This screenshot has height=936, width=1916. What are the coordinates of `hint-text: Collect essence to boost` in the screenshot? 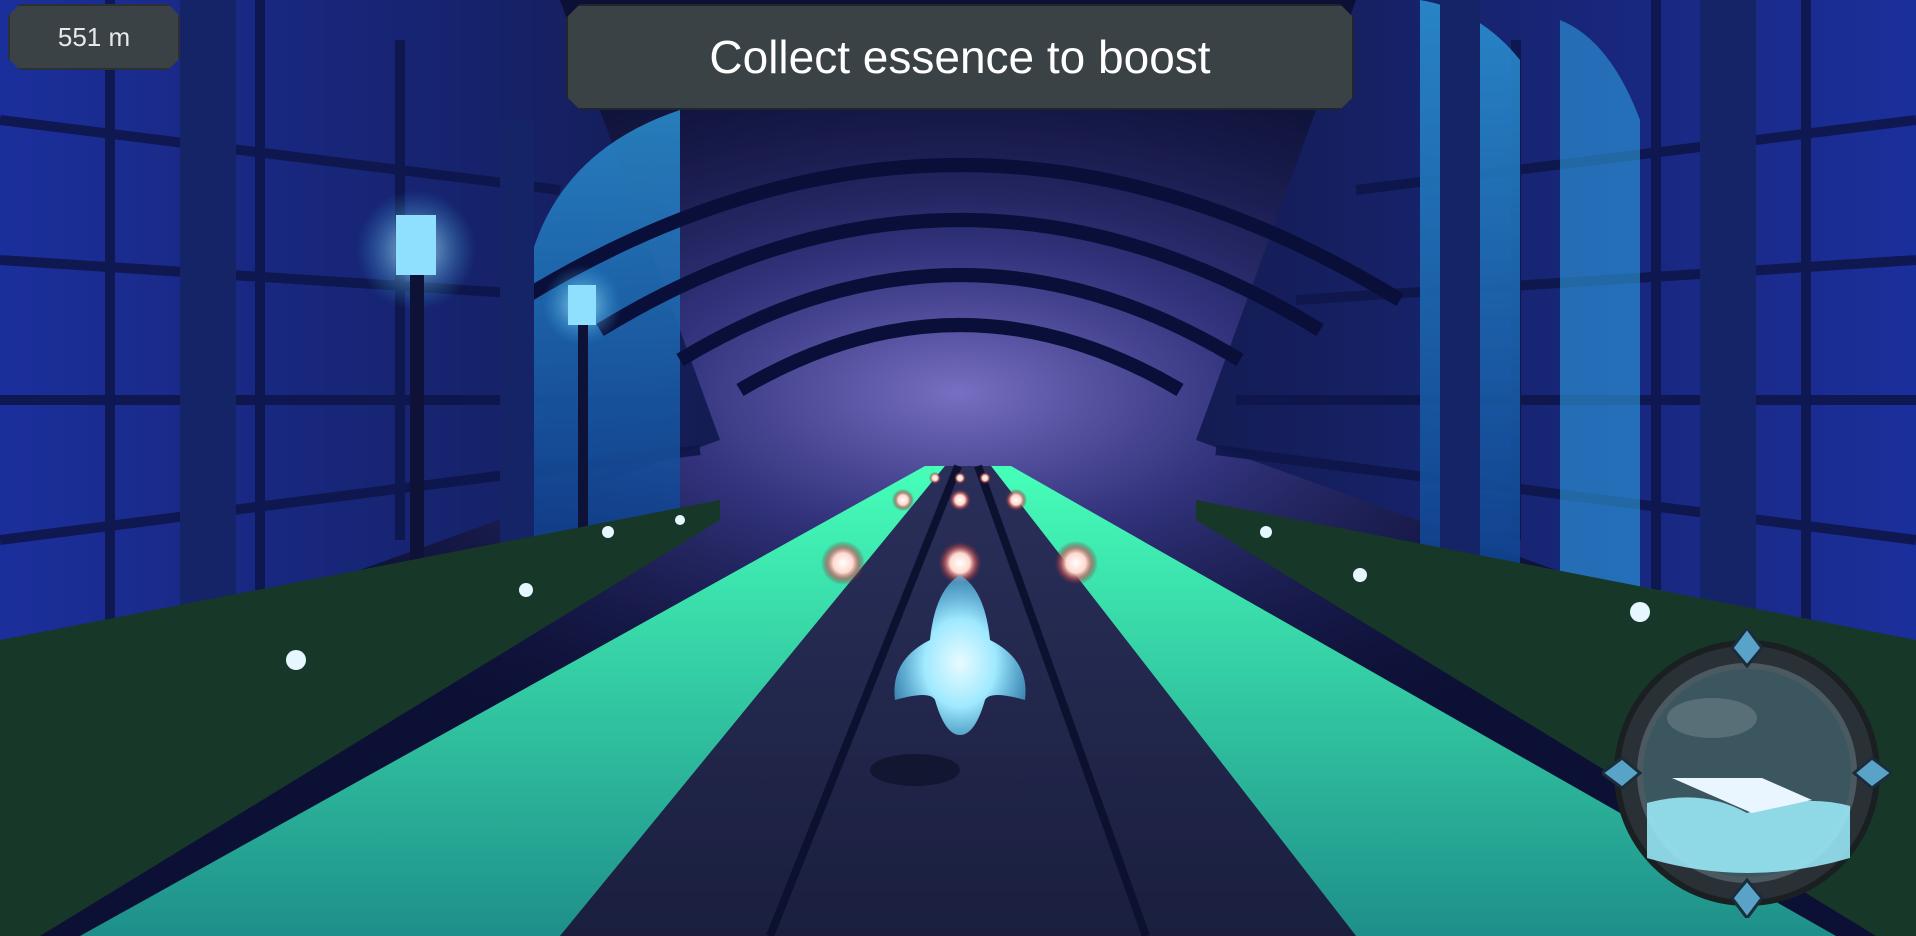 It's located at (960, 57).